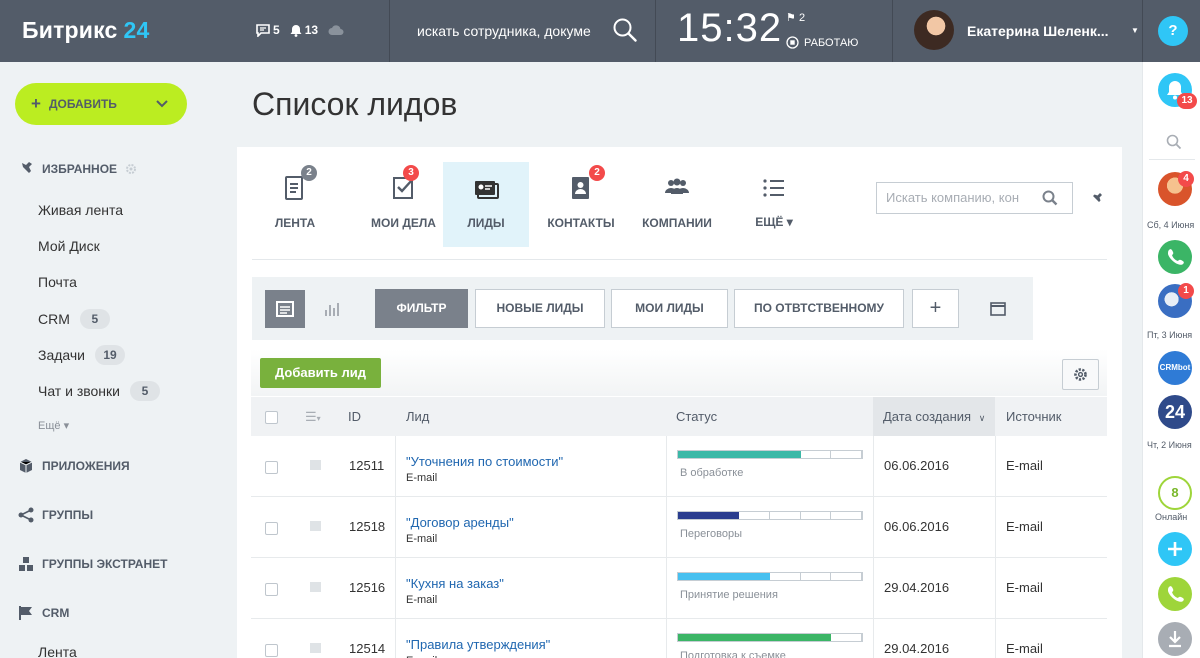  What do you see at coordinates (1171, 517) in the screenshot?
I see `online-label: Онлайн` at bounding box center [1171, 517].